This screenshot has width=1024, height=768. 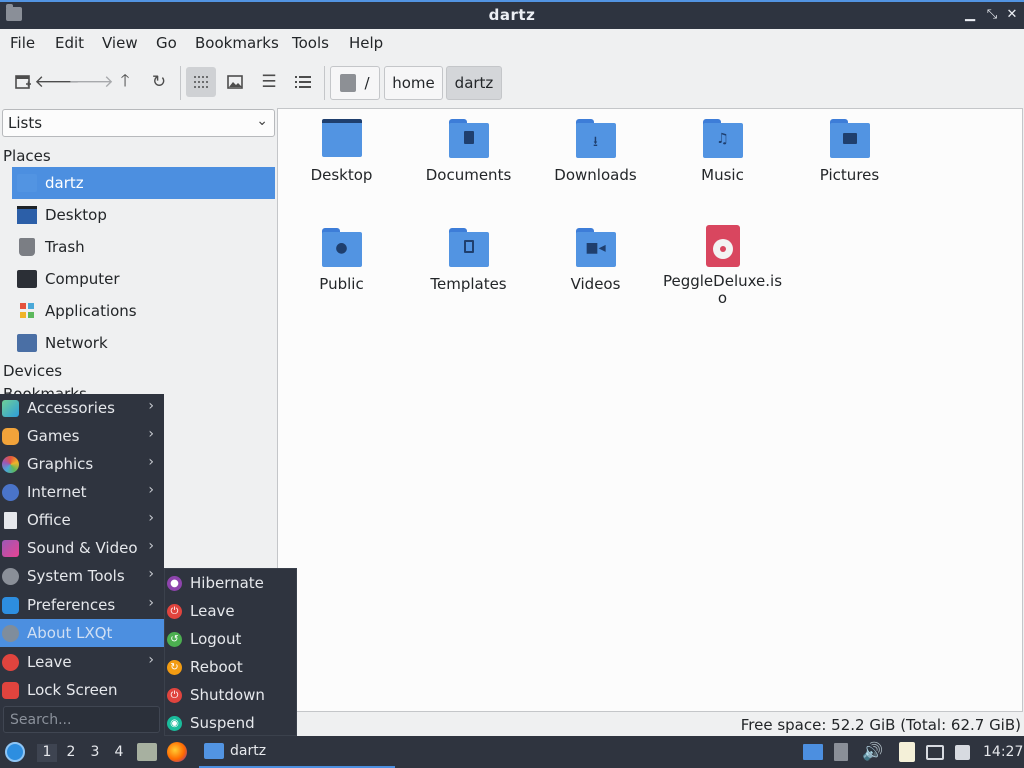 I want to click on lock-icon, so click(x=10, y=690).